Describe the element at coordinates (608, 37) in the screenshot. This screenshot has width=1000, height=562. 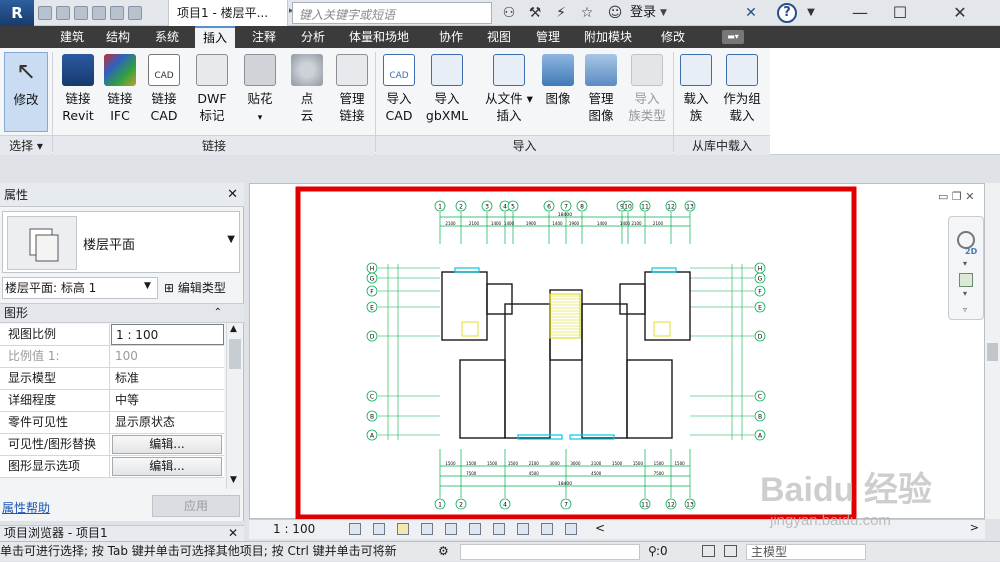
I see `tab-addins: 附加模块` at that location.